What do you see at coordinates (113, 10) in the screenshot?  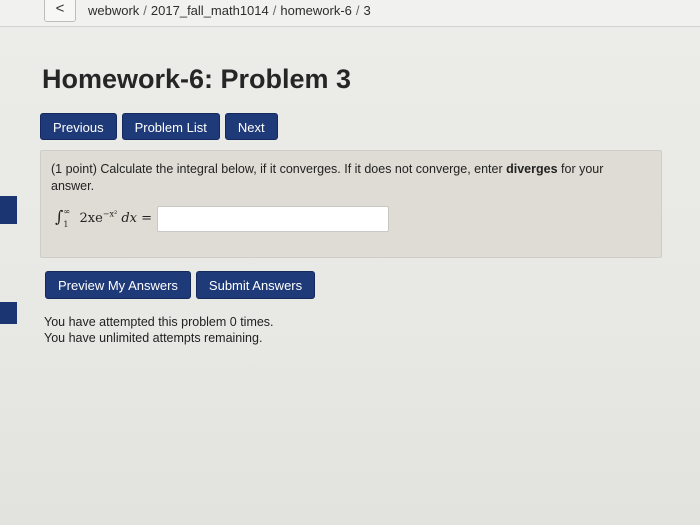 I see `breadcrumb-item-webwork: webwork` at bounding box center [113, 10].